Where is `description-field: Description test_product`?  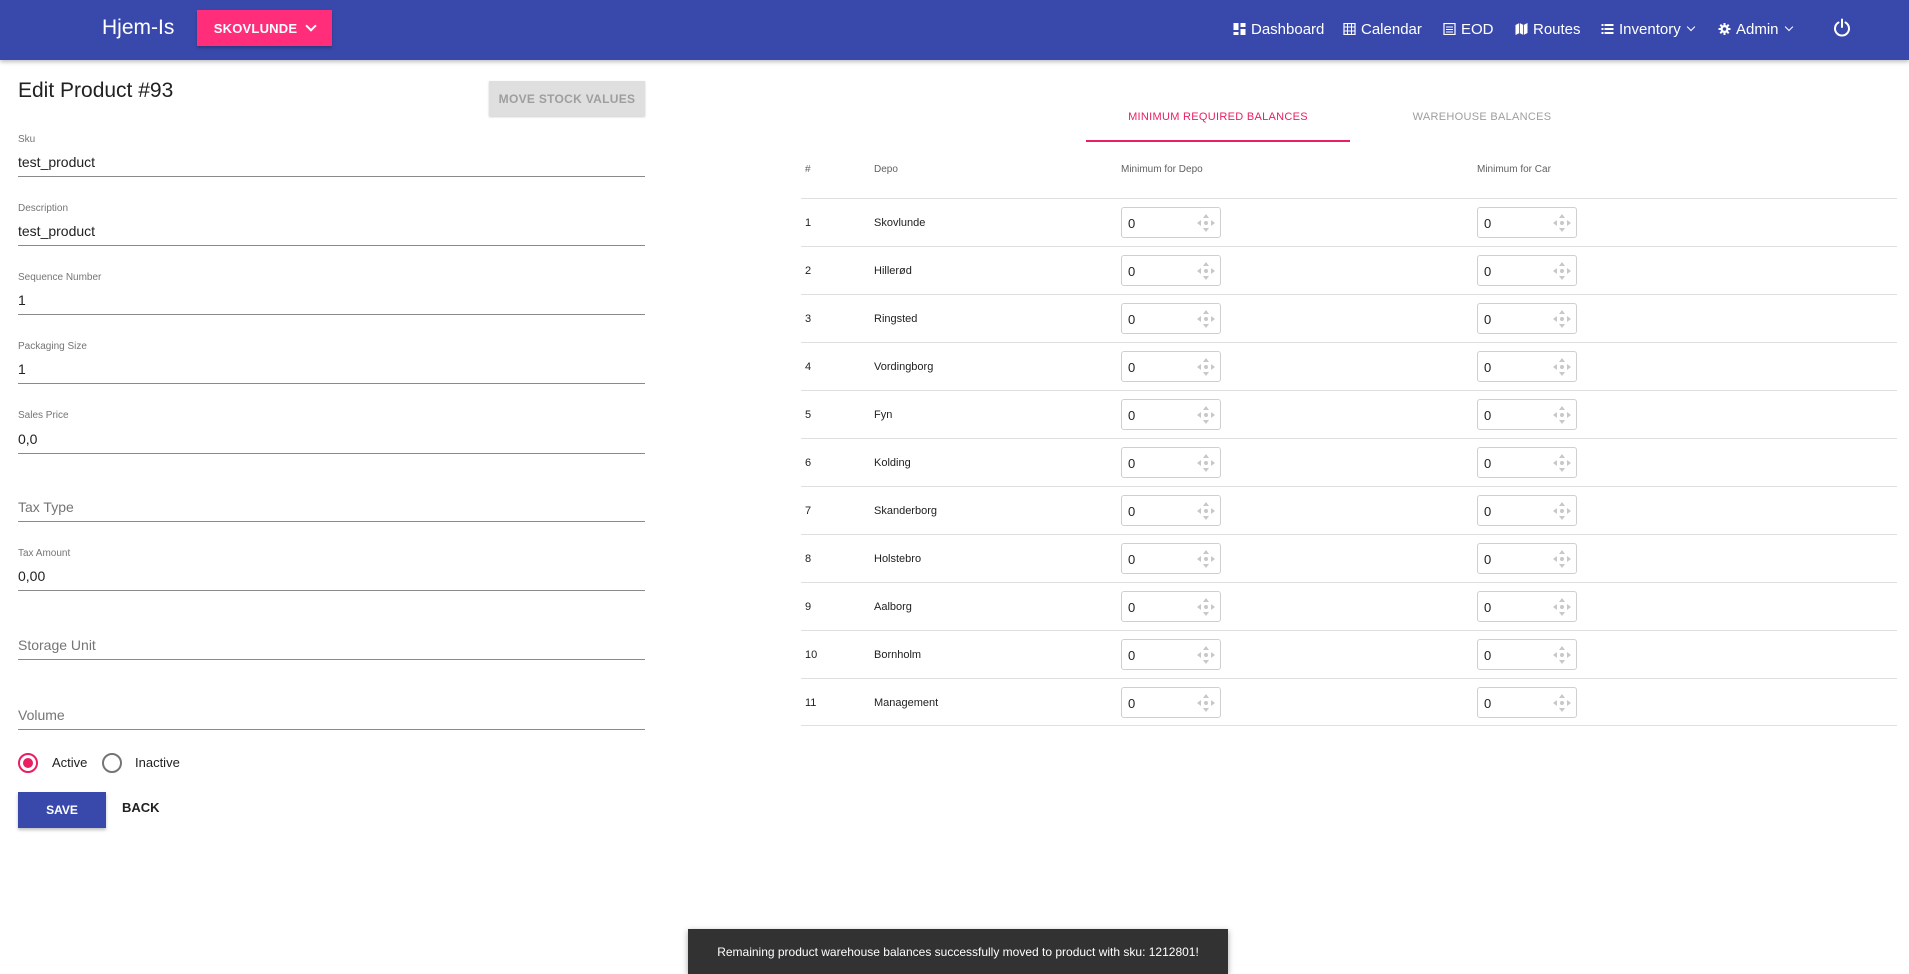 description-field: Description test_product is located at coordinates (331, 224).